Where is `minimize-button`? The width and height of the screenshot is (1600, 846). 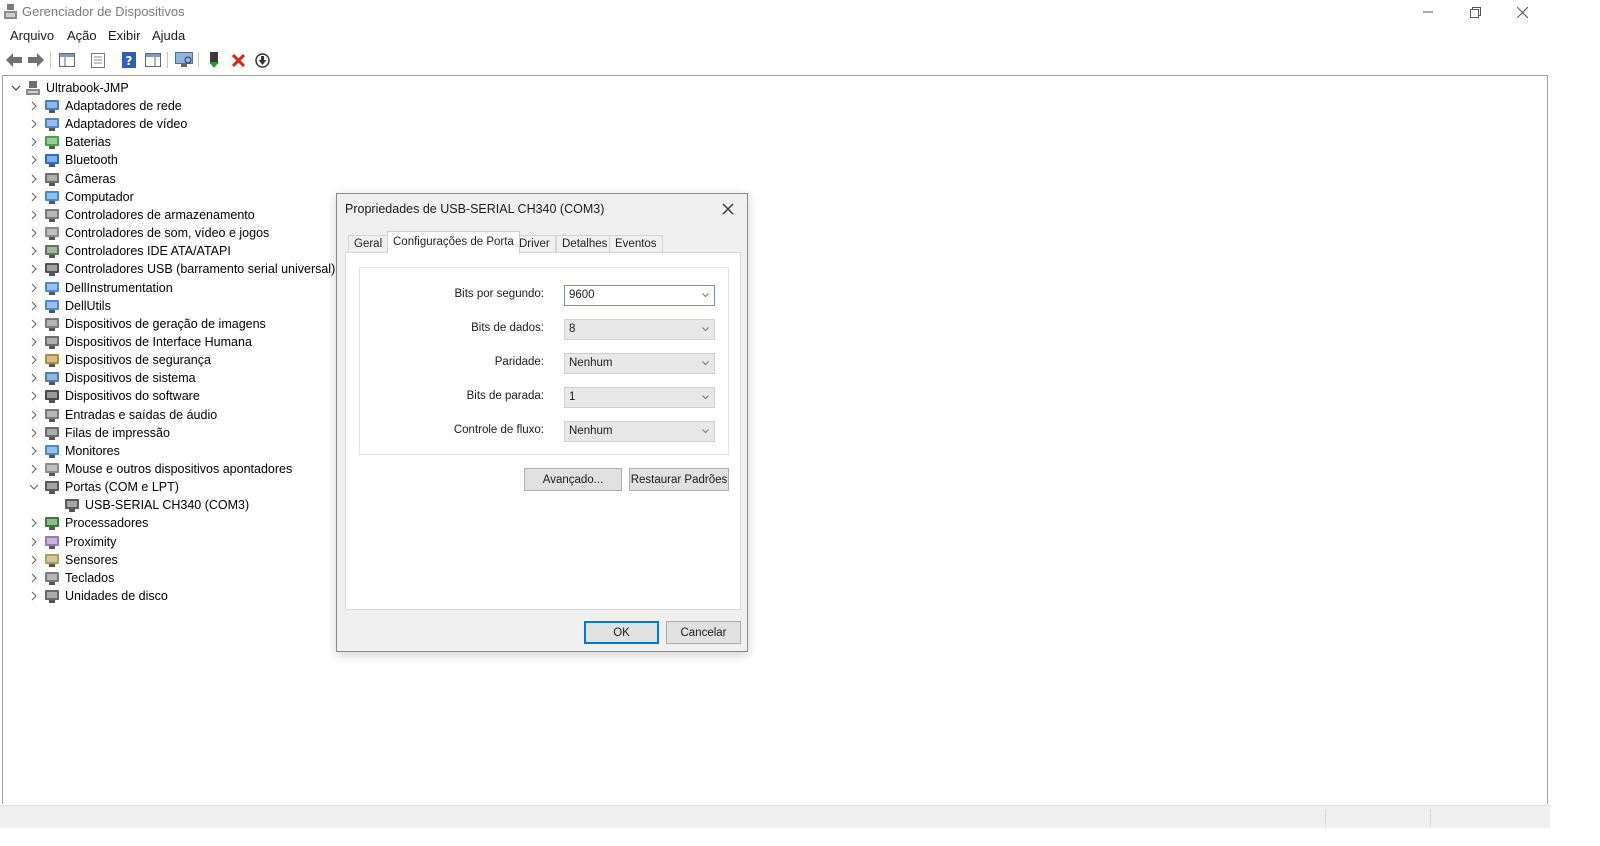 minimize-button is located at coordinates (1428, 12).